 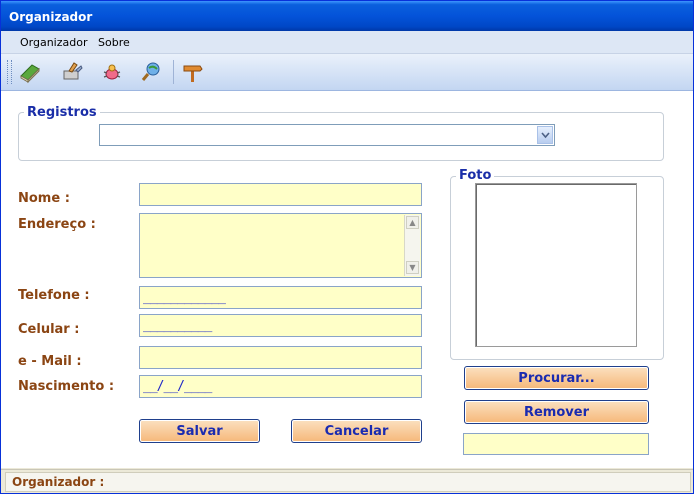 I want to click on scroll-down-icon: ▼, so click(x=412, y=267).